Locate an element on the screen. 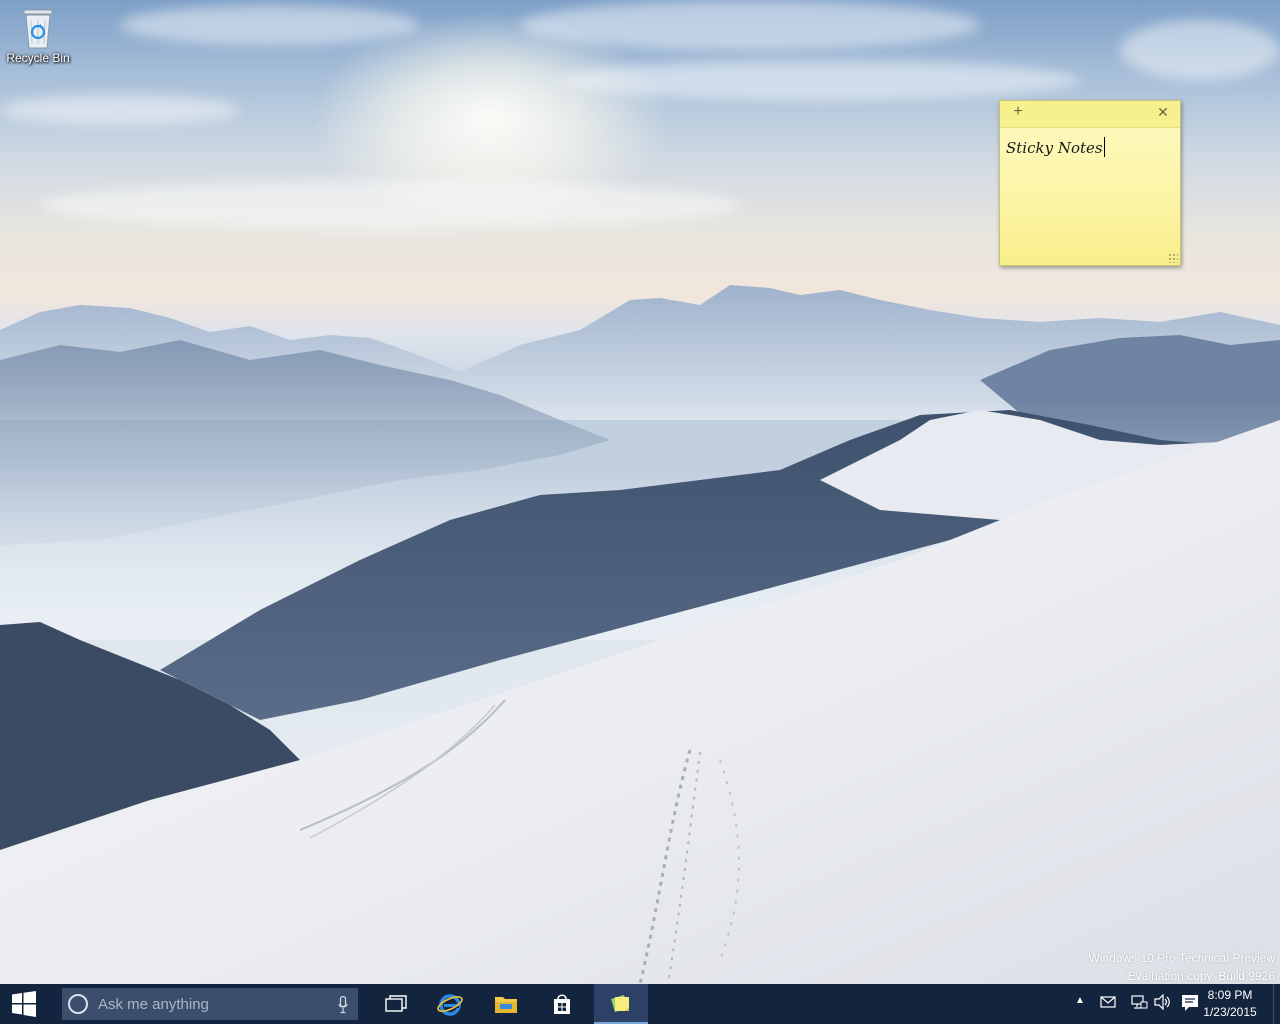 Image resolution: width=1280 pixels, height=1024 pixels. taskbar: ▲ 8:09 PM 1/23/2015 is located at coordinates (640, 1004).